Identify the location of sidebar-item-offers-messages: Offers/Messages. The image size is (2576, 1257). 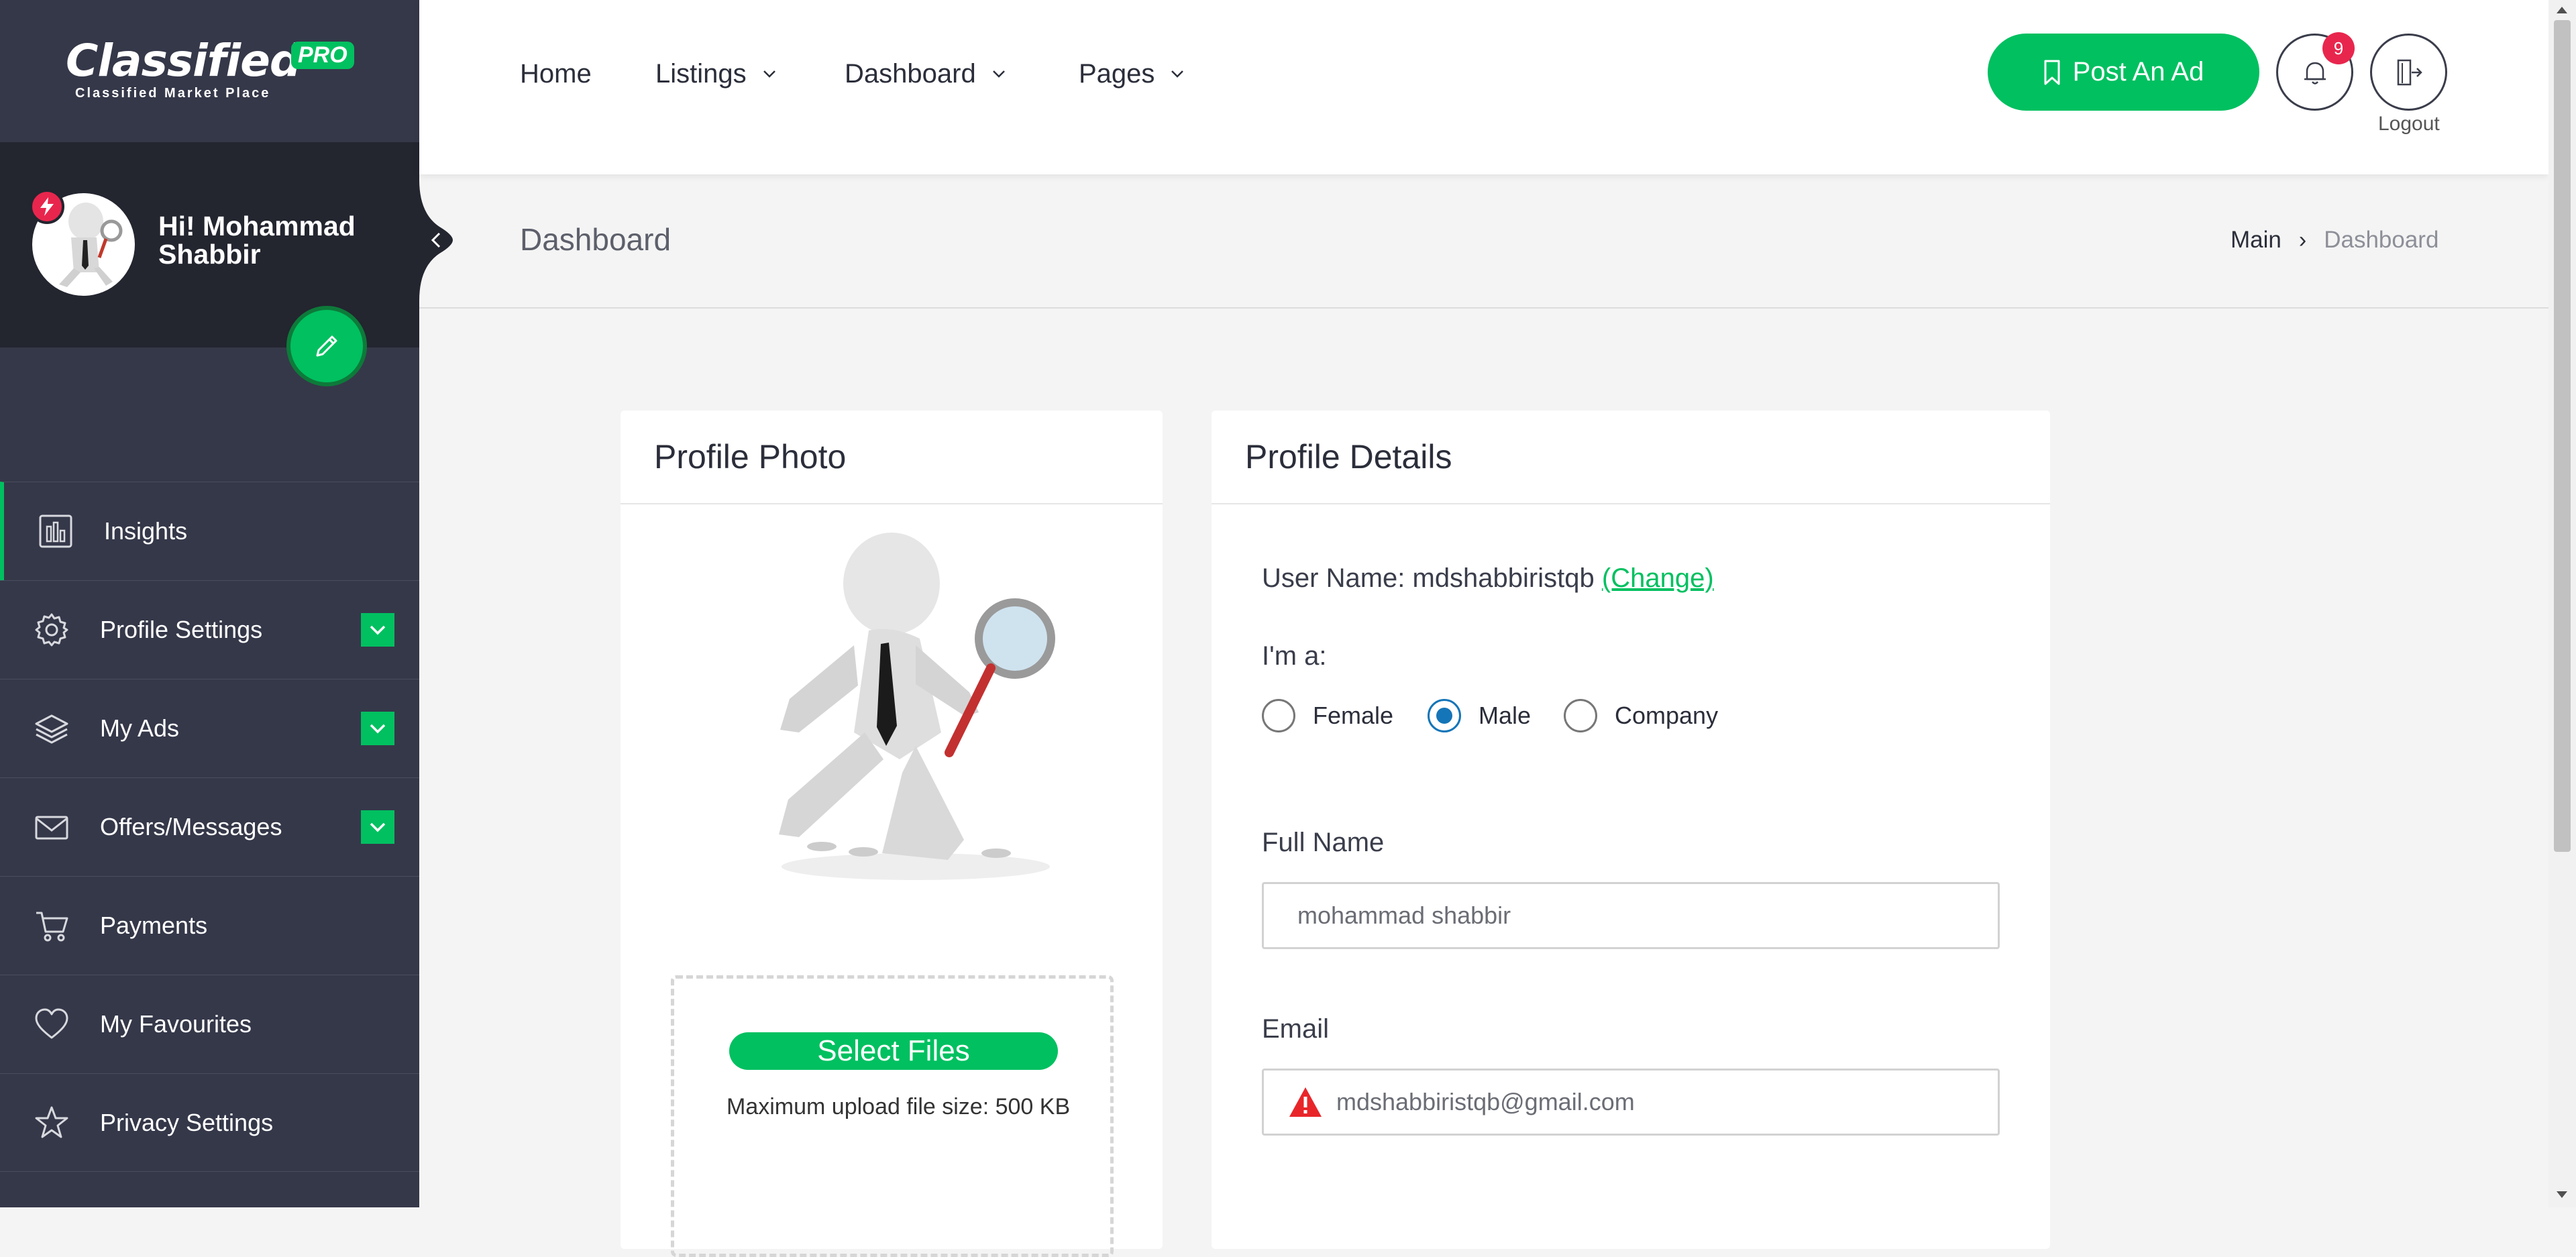
(209, 827).